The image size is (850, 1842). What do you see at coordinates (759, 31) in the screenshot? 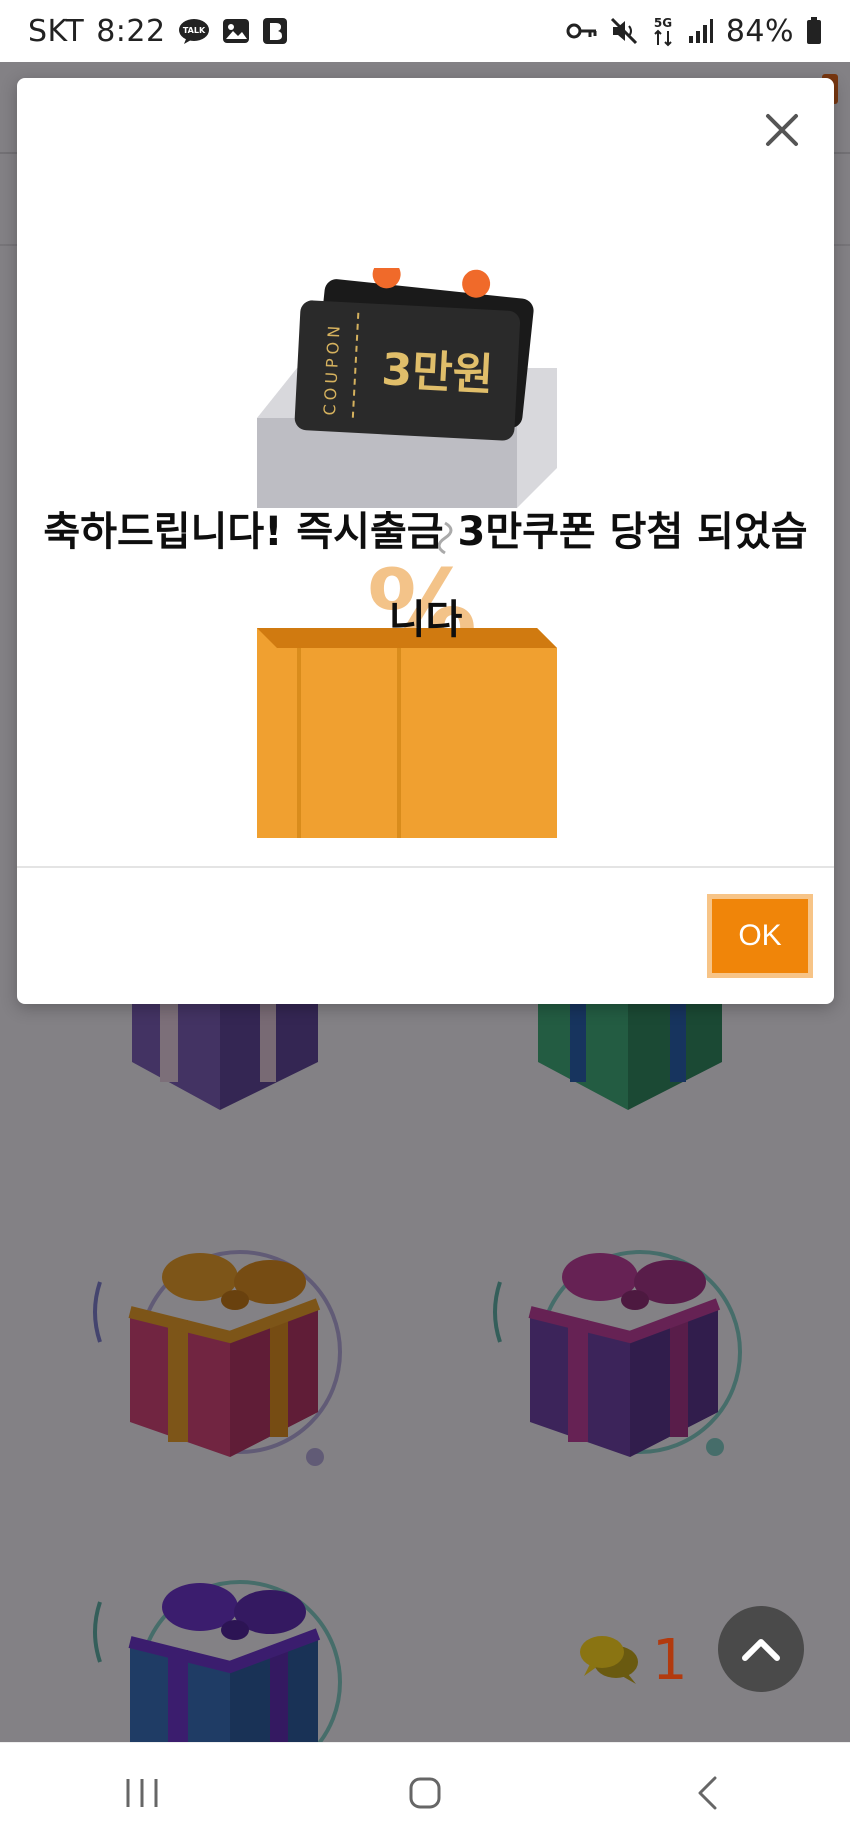
I see `battery-percent: 84%` at bounding box center [759, 31].